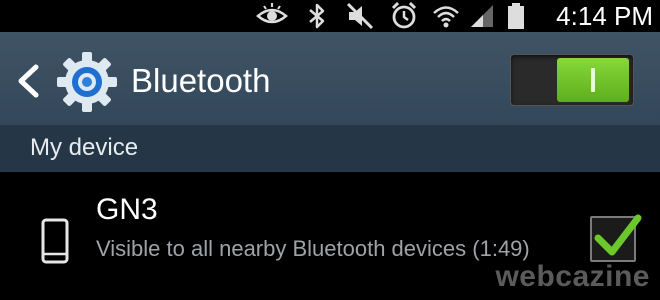 The image size is (660, 300). I want to click on phone-icon, so click(55, 241).